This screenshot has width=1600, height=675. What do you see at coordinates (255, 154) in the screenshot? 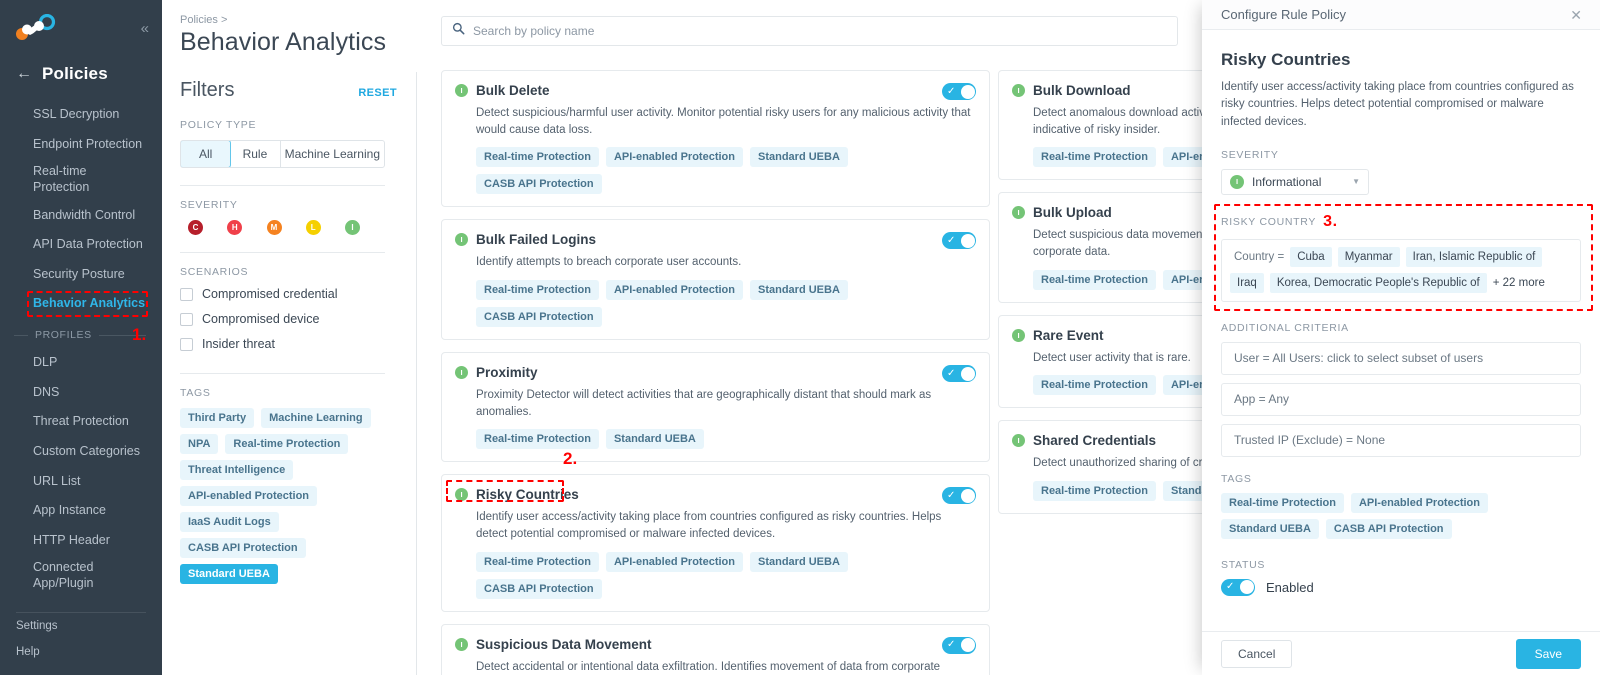
I see `policy-type-option-rule: Rule` at bounding box center [255, 154].